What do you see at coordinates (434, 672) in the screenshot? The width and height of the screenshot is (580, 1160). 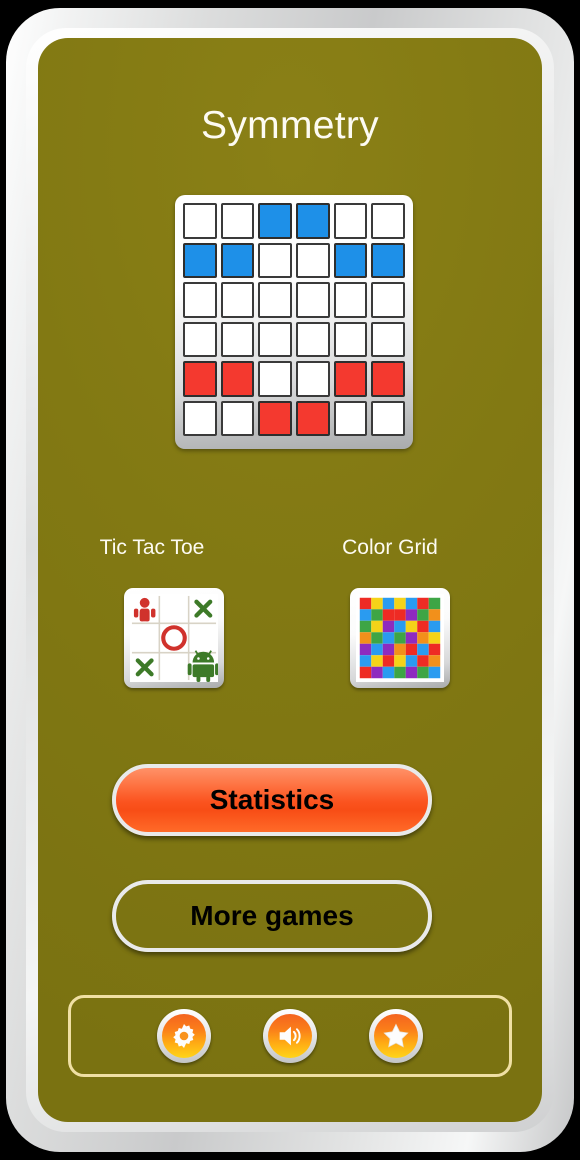 I see `color-cell-r6-c6` at bounding box center [434, 672].